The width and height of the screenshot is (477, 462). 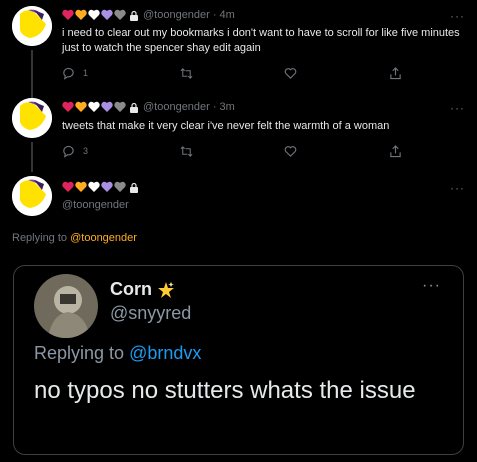 I want to click on tweet-actions: 3, so click(x=232, y=151).